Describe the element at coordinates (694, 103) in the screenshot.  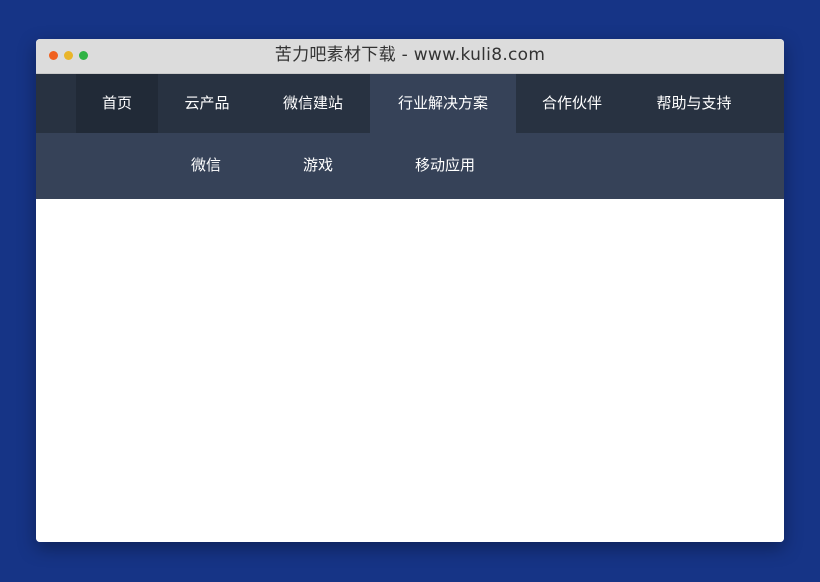
I see `nav-item-help-support: 帮助与支持` at that location.